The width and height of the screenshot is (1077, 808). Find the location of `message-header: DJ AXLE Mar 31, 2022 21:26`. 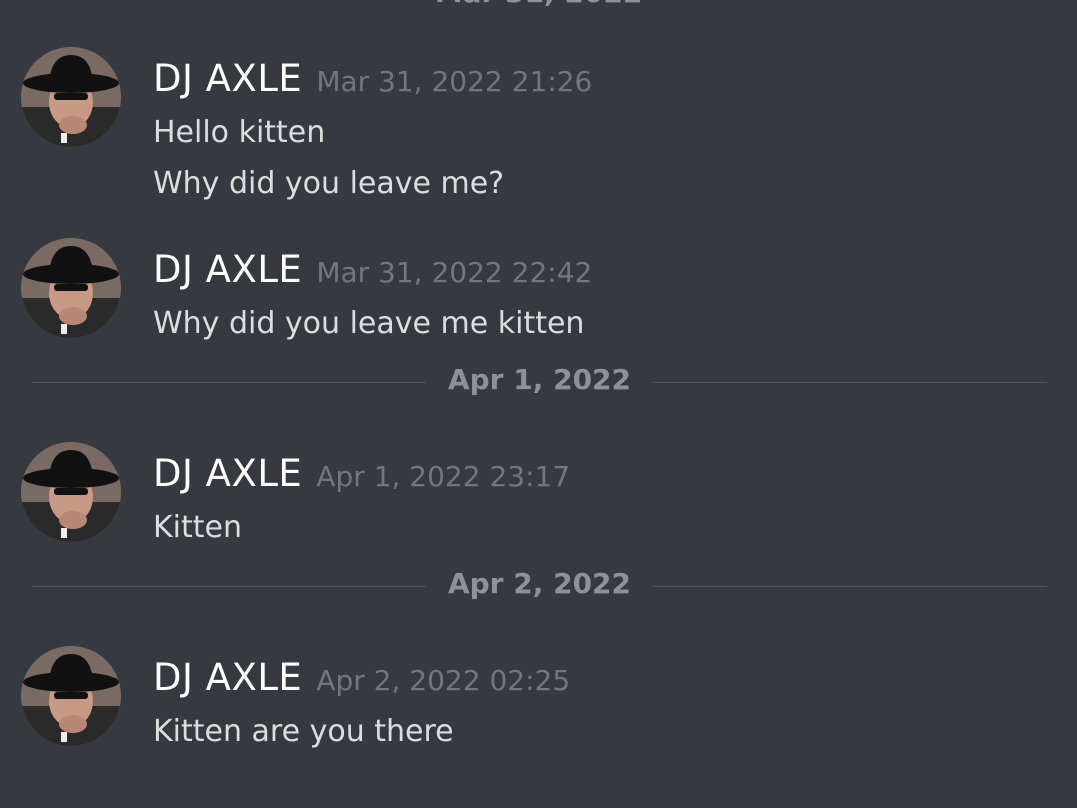

message-header: DJ AXLE Mar 31, 2022 21:26 is located at coordinates (372, 78).